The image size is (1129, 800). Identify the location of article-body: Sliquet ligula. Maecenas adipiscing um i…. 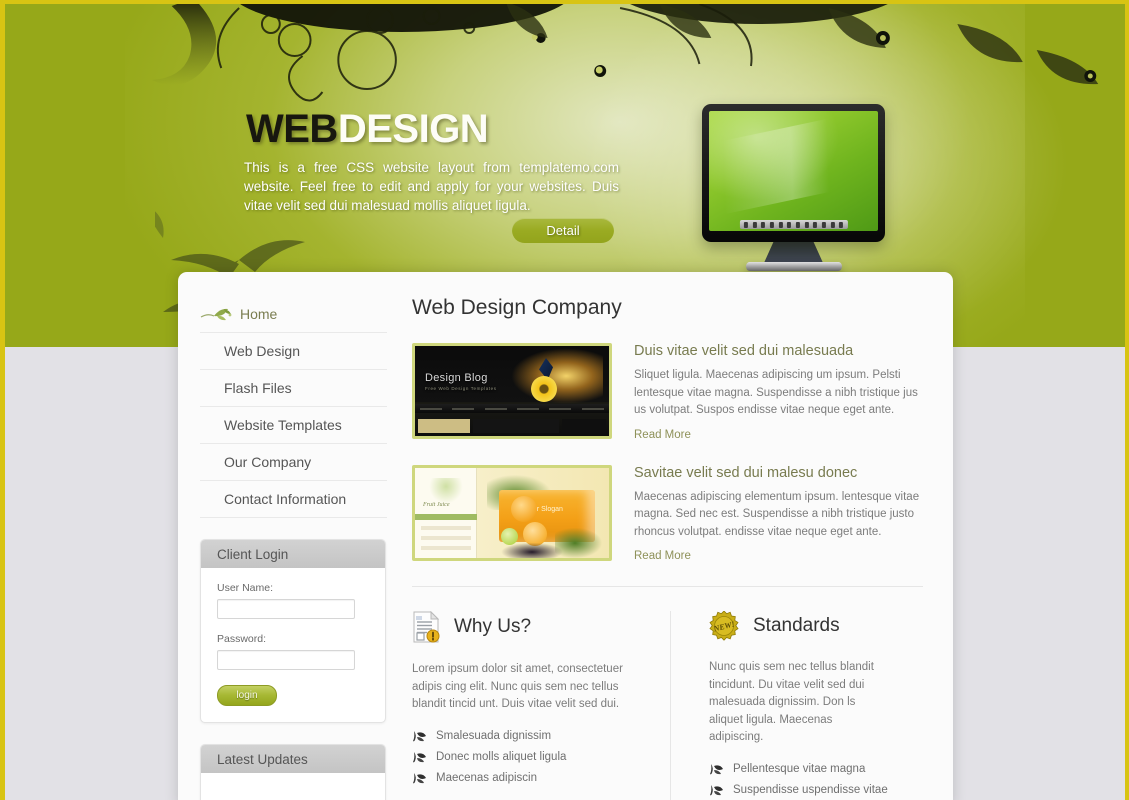
(776, 392).